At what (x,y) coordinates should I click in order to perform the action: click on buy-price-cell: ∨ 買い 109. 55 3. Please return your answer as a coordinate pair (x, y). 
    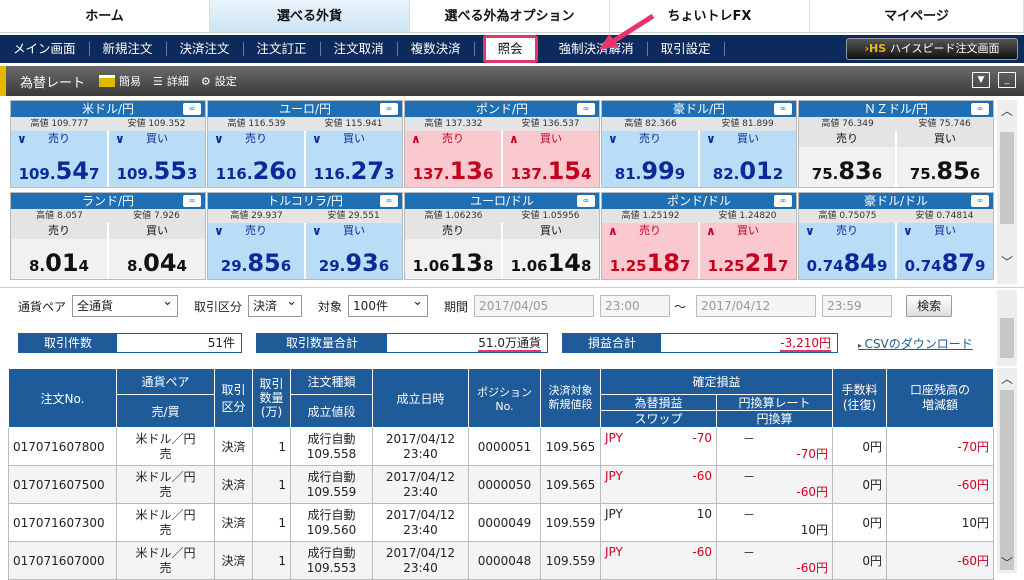
    Looking at the image, I should click on (157, 159).